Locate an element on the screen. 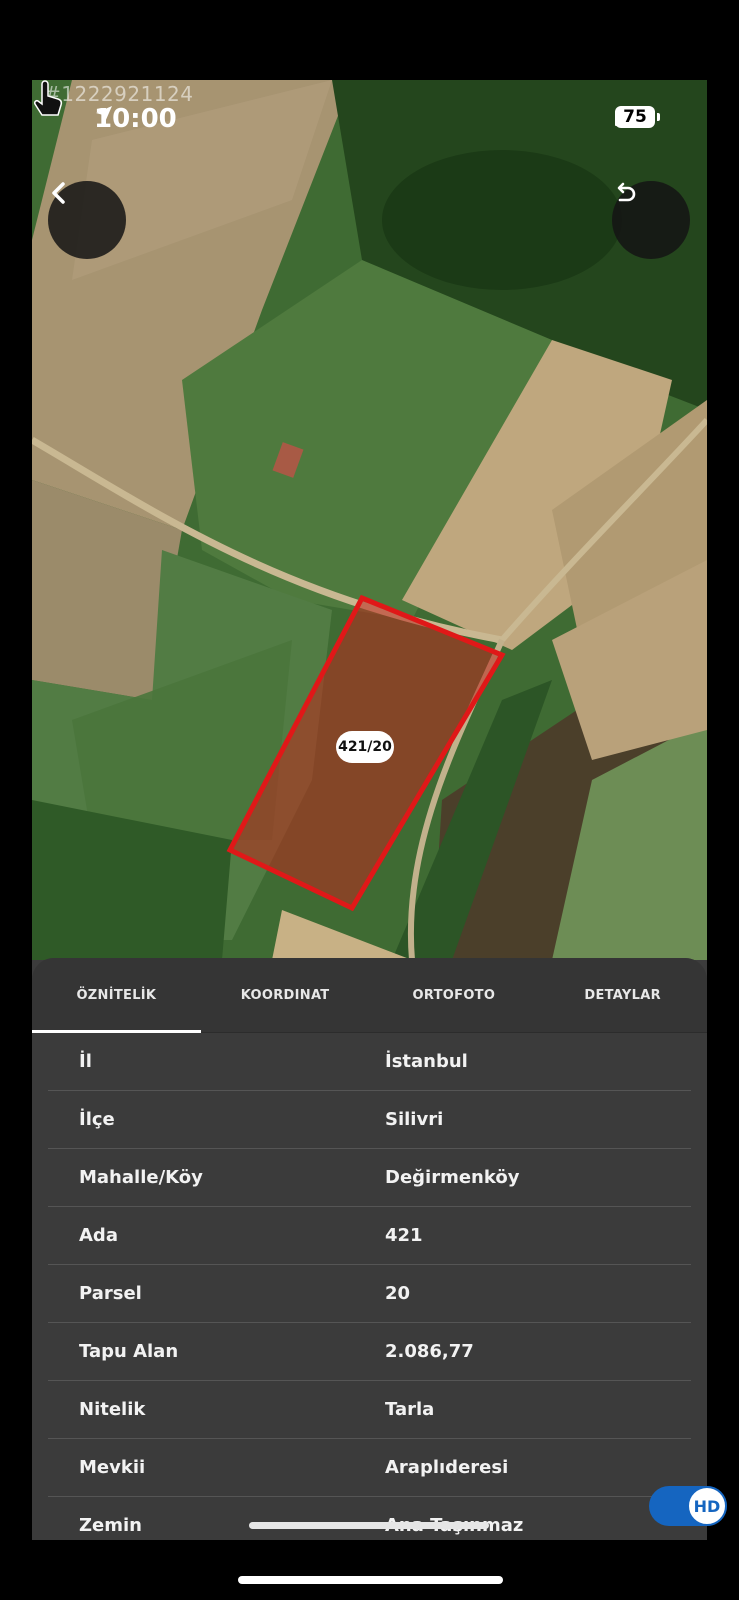 This screenshot has width=739, height=1600. attribute-value: 20 is located at coordinates (398, 1293).